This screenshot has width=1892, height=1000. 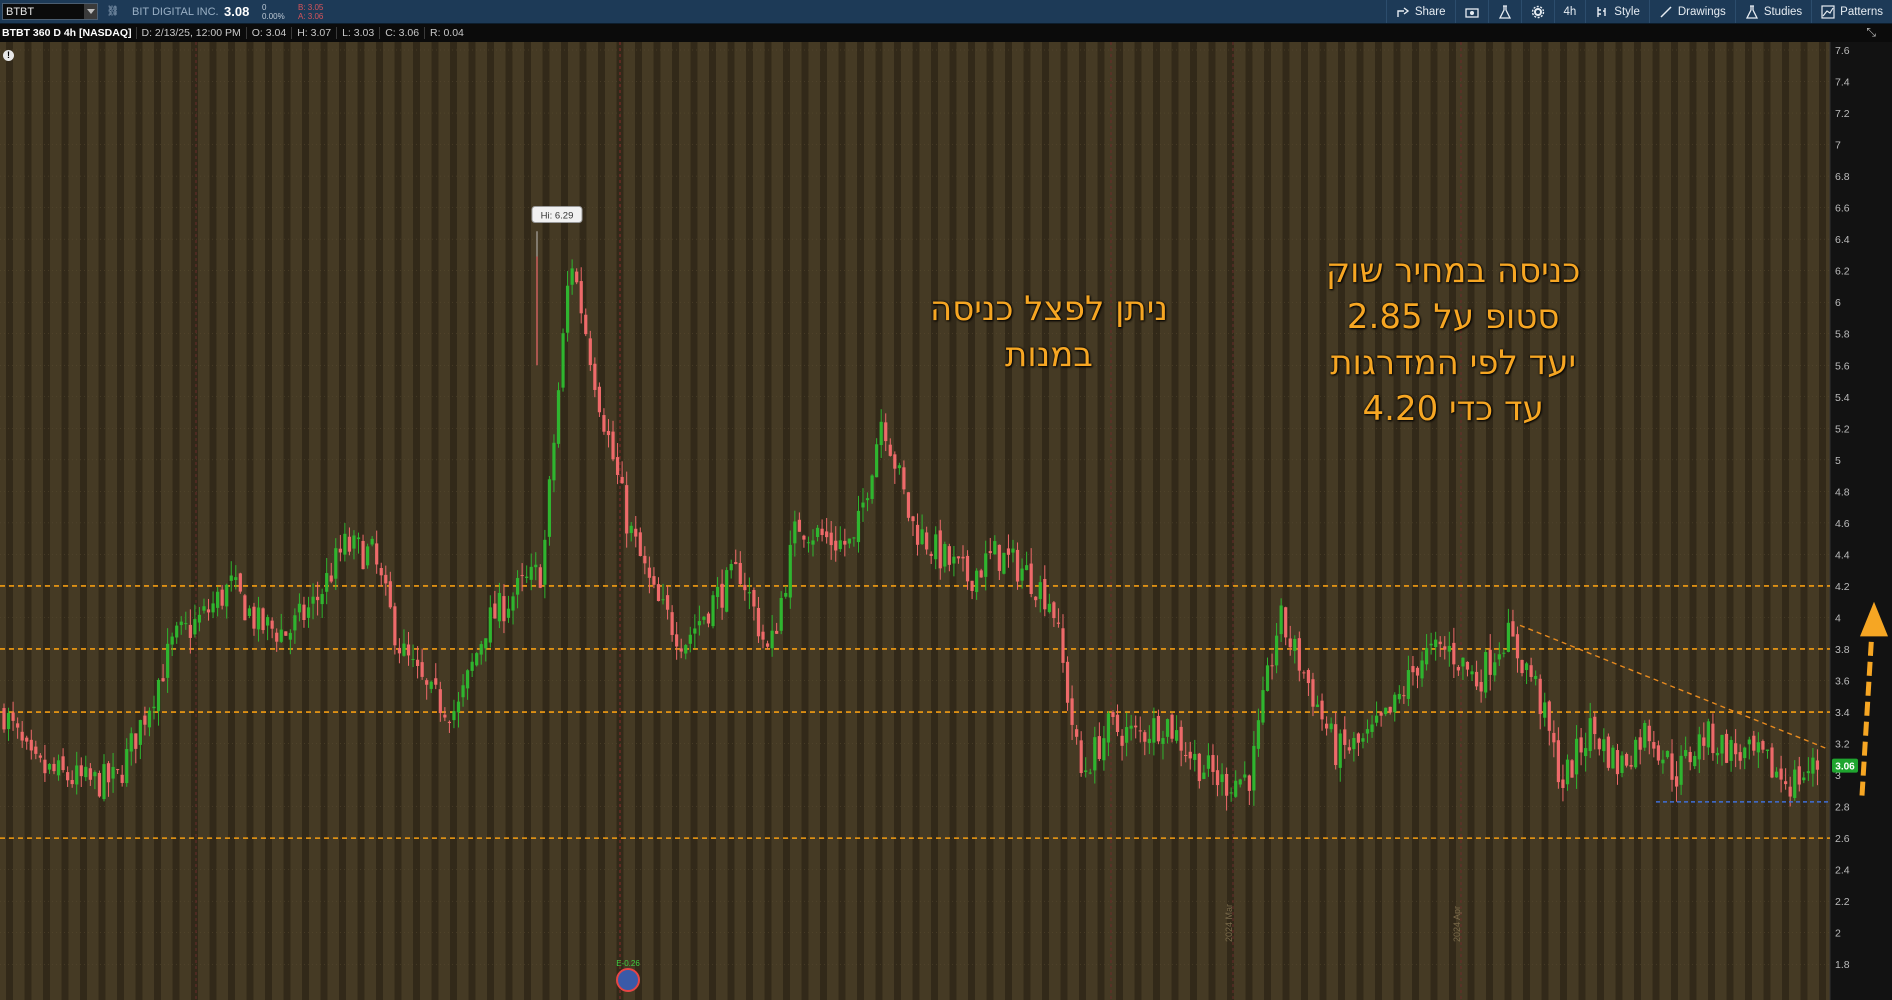 What do you see at coordinates (1838, 618) in the screenshot?
I see `y-tick-label: 4` at bounding box center [1838, 618].